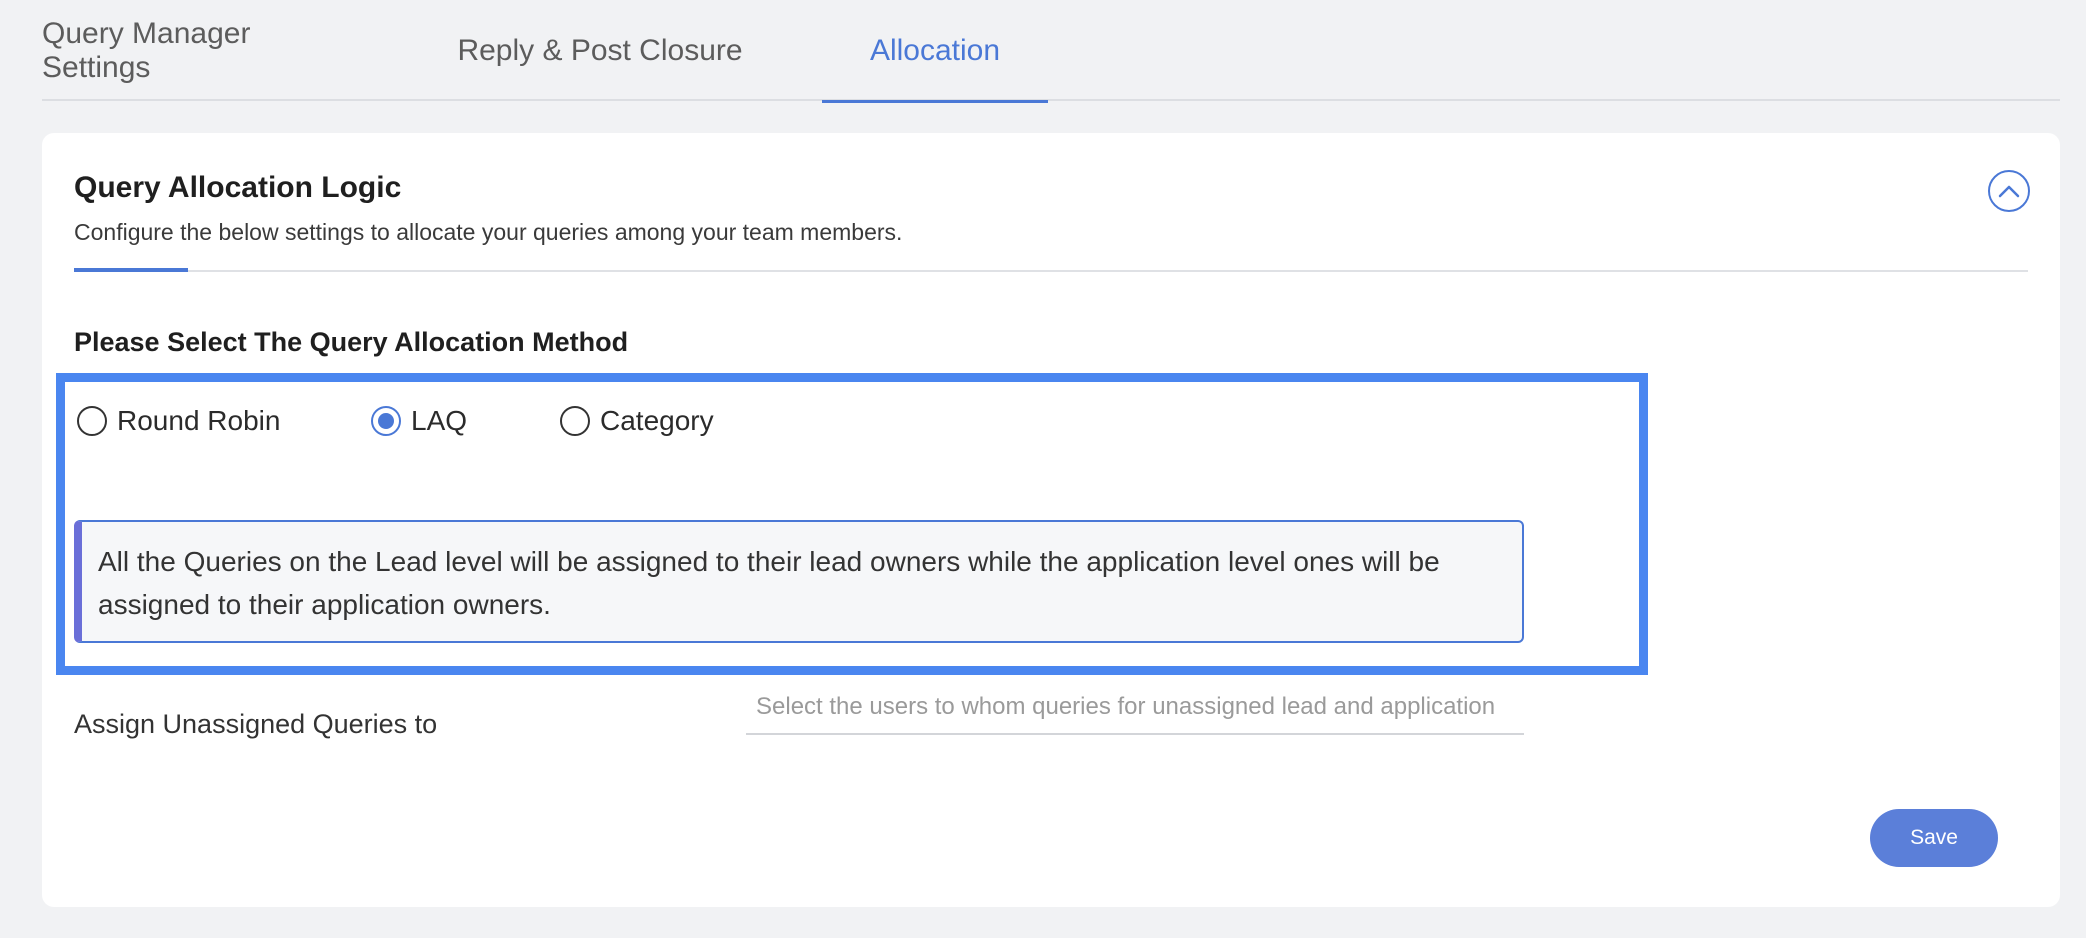 This screenshot has height=938, width=2086. I want to click on assign-unassigned-label: Assign Unassigned Queries to, so click(256, 724).